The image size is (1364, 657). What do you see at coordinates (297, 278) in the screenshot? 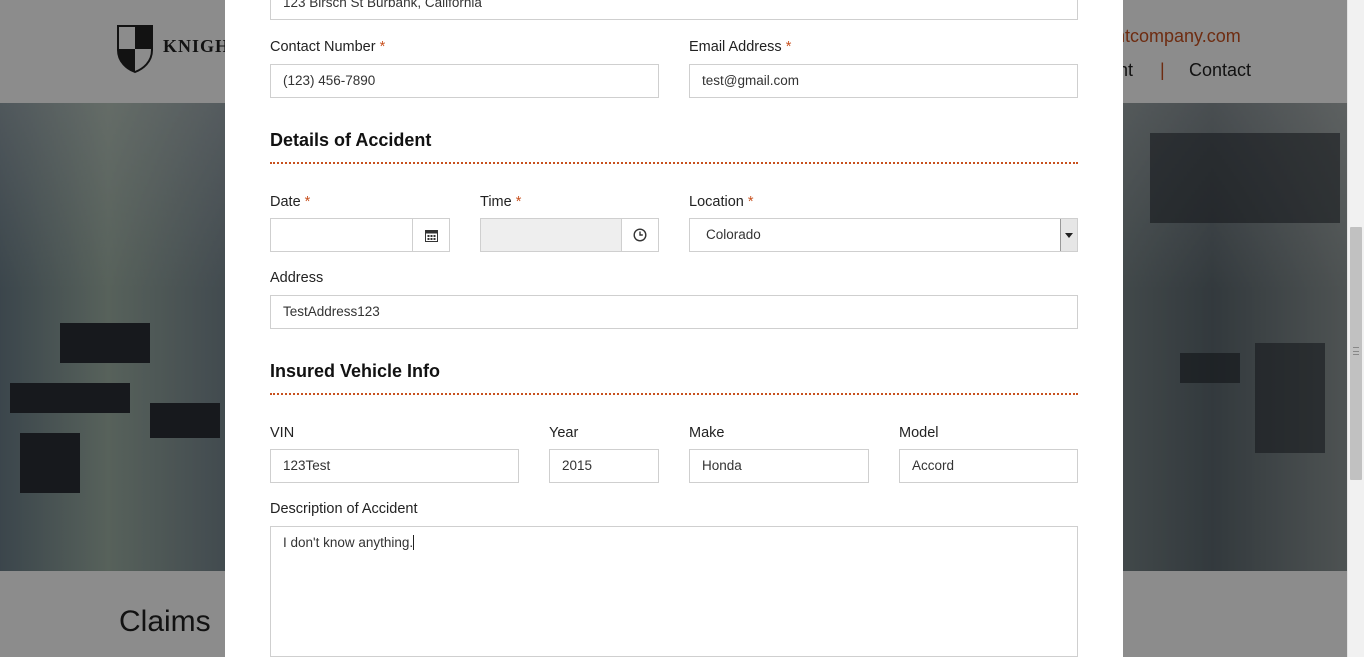
I see `accident-address-label: Address` at bounding box center [297, 278].